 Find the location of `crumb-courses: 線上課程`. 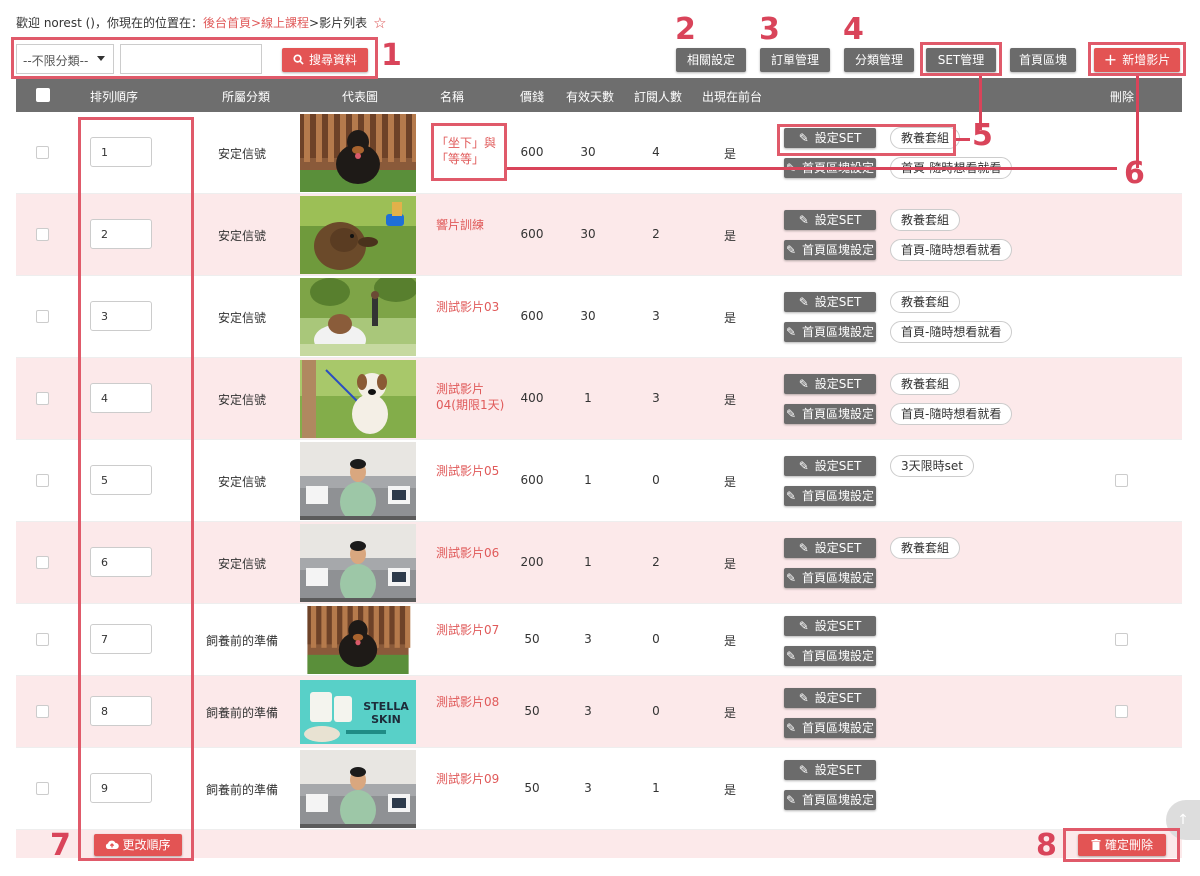

crumb-courses: 線上課程 is located at coordinates (285, 23).